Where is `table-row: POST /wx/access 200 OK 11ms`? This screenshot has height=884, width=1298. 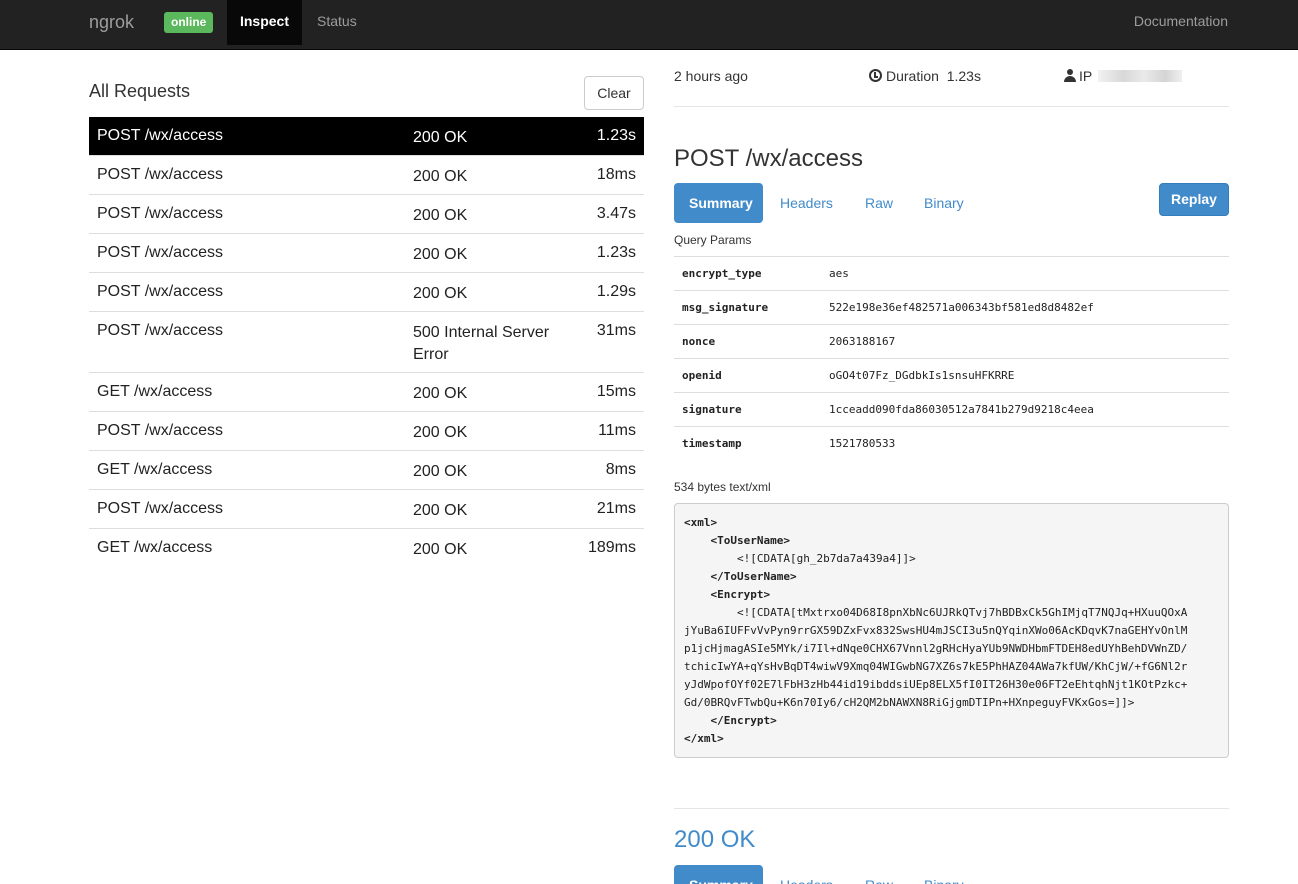
table-row: POST /wx/access 200 OK 11ms is located at coordinates (366, 430).